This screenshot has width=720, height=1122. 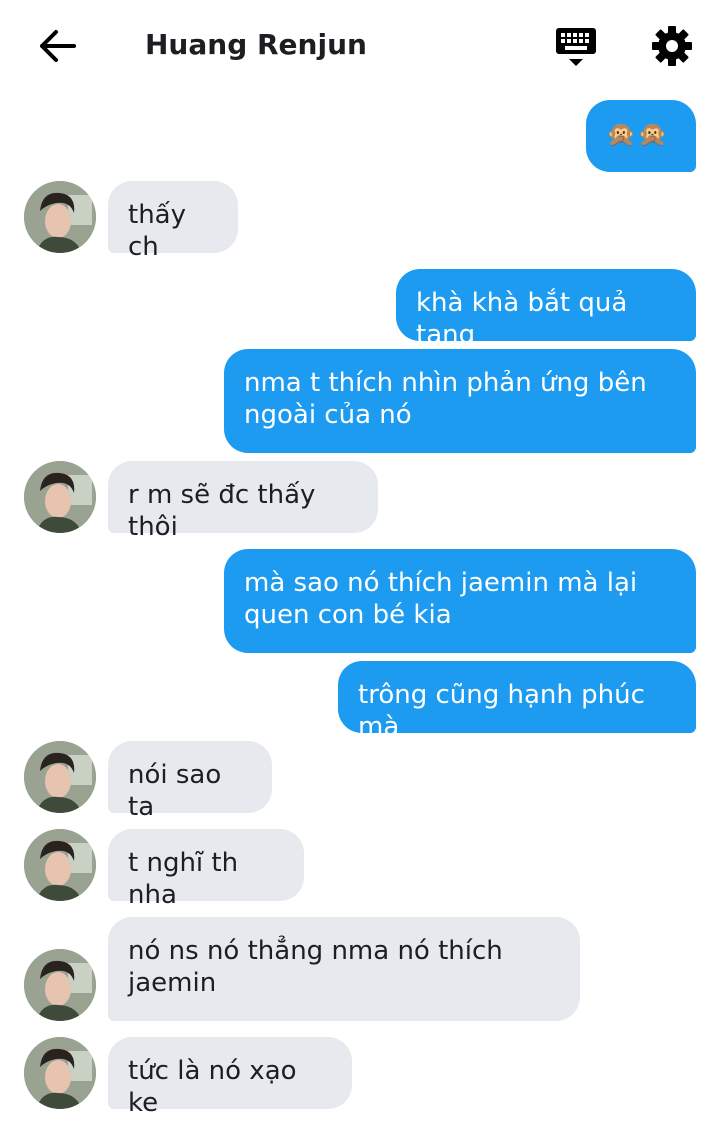 What do you see at coordinates (56, 46) in the screenshot?
I see `back-arrow-icon` at bounding box center [56, 46].